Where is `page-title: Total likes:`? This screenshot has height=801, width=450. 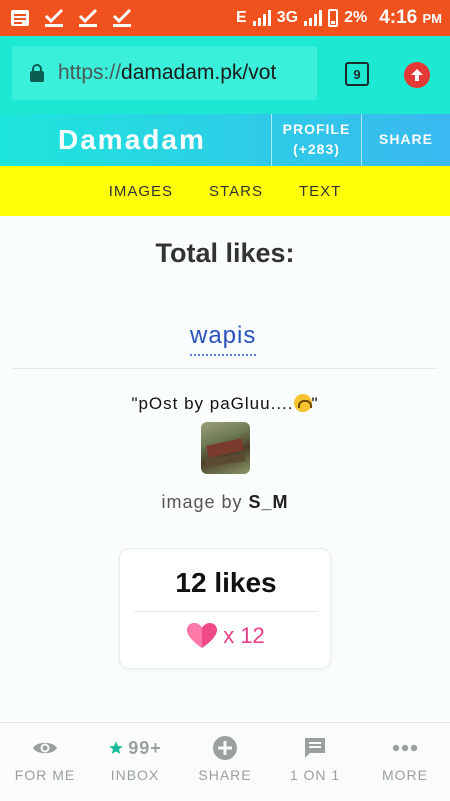 page-title: Total likes: is located at coordinates (225, 253).